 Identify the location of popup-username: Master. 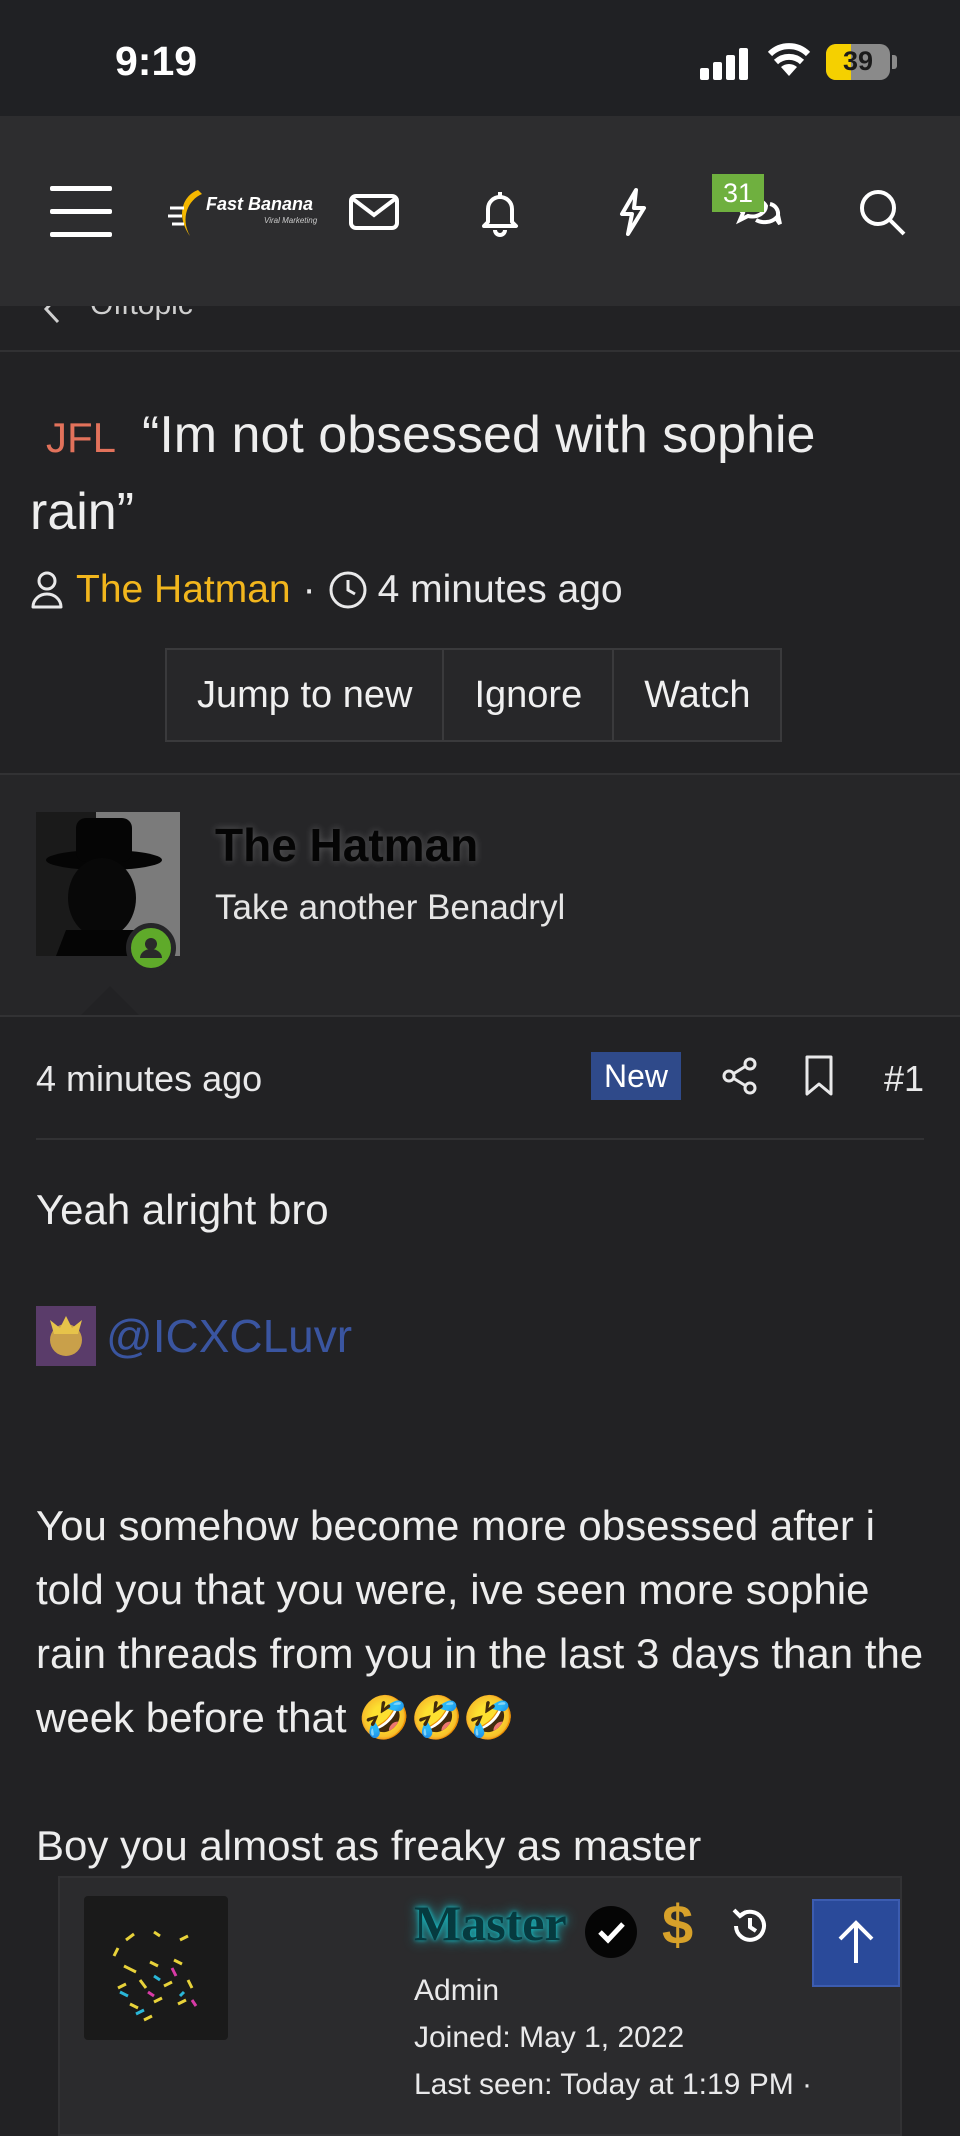
(490, 1923).